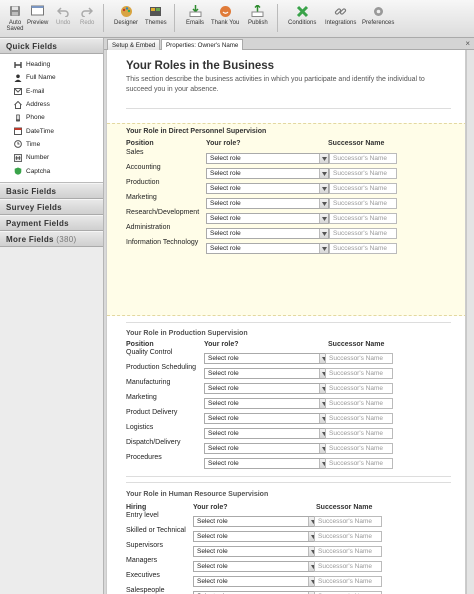 The image size is (474, 594). What do you see at coordinates (51, 206) in the screenshot?
I see `survey-fields-header: Survey Fields` at bounding box center [51, 206].